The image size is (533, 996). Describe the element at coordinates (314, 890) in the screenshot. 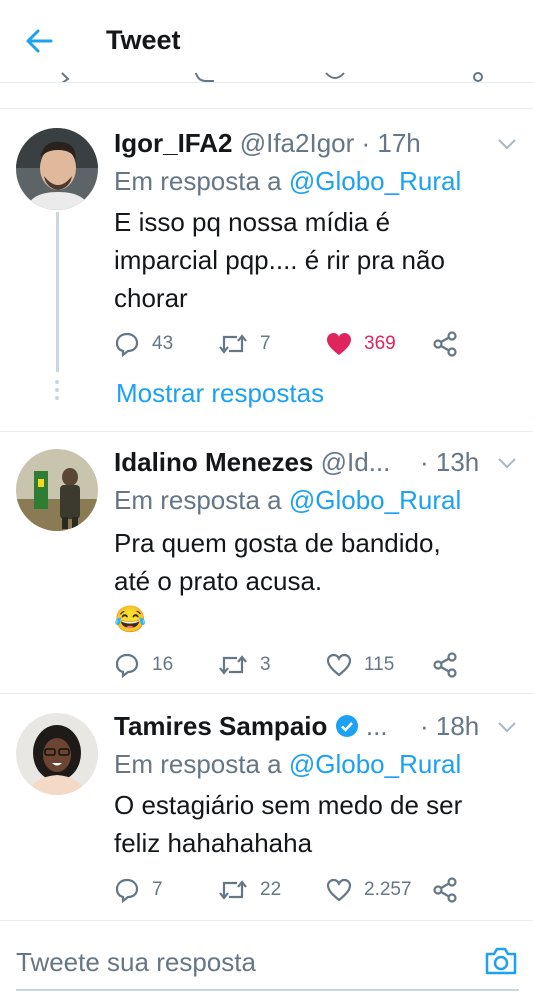

I see `tweet-actions: 7 22 2.257` at that location.